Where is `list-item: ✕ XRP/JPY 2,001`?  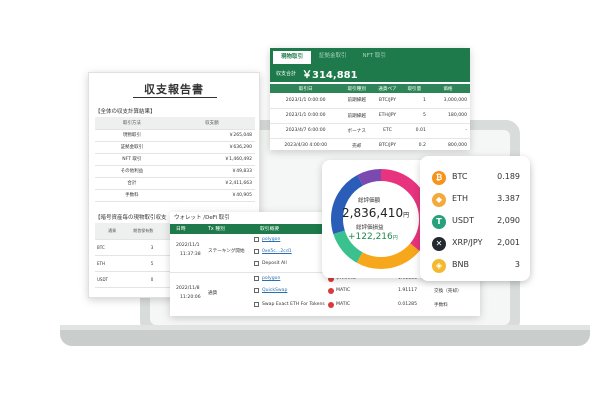
list-item: ✕ XRP/JPY 2,001 is located at coordinates (478, 244).